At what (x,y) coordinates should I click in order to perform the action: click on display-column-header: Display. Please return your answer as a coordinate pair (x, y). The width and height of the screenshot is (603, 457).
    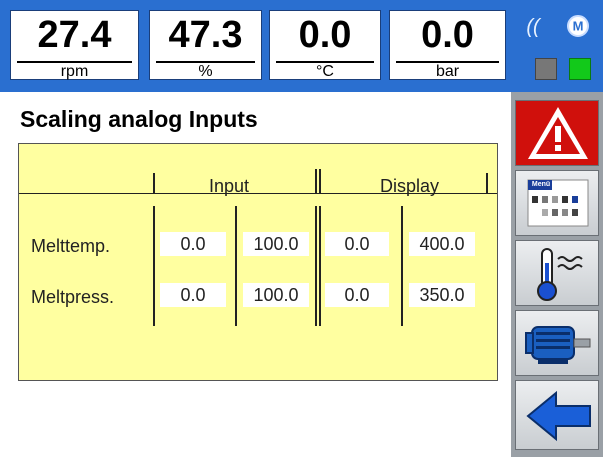
    Looking at the image, I should click on (410, 186).